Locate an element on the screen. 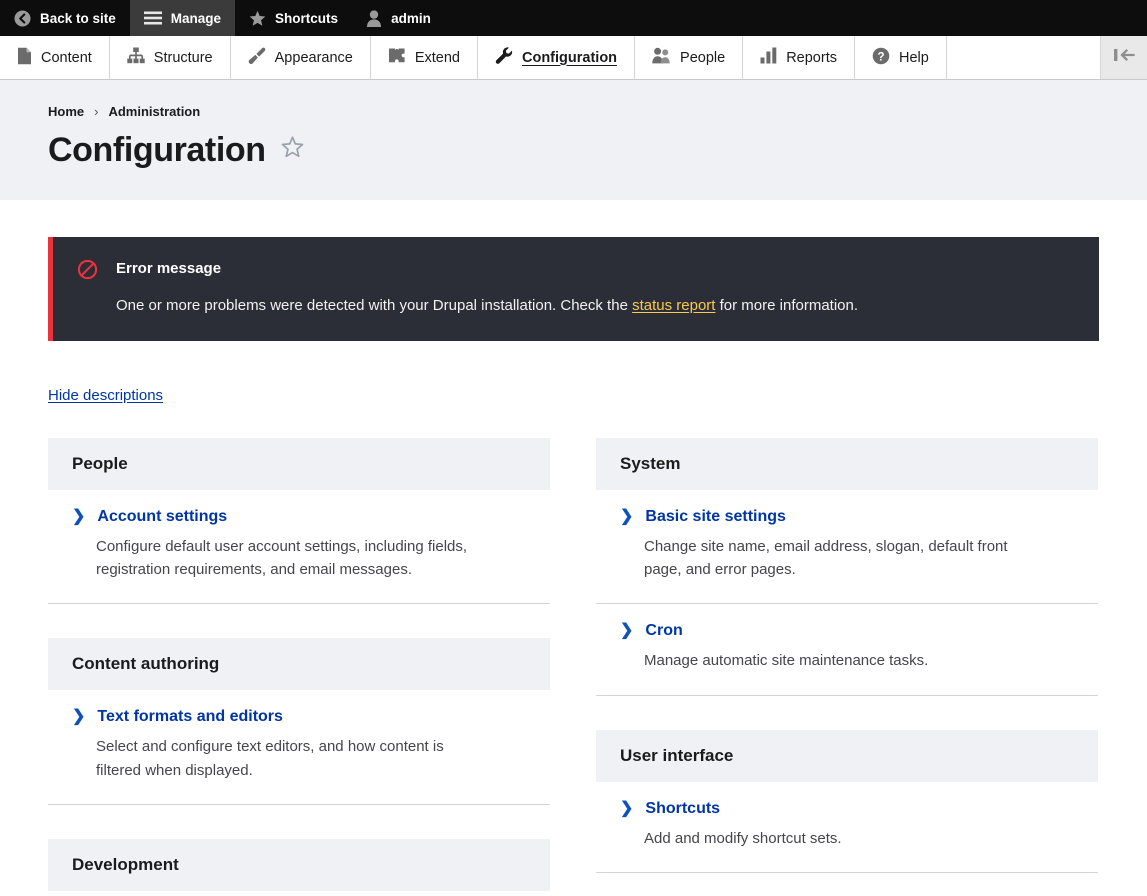 This screenshot has width=1147, height=896. configuration-block-title: Development is located at coordinates (299, 864).